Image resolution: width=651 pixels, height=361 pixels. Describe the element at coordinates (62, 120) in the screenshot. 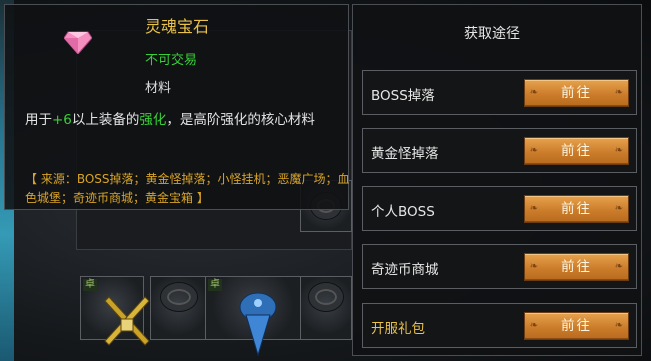

I see `upgrade-level: +6` at that location.